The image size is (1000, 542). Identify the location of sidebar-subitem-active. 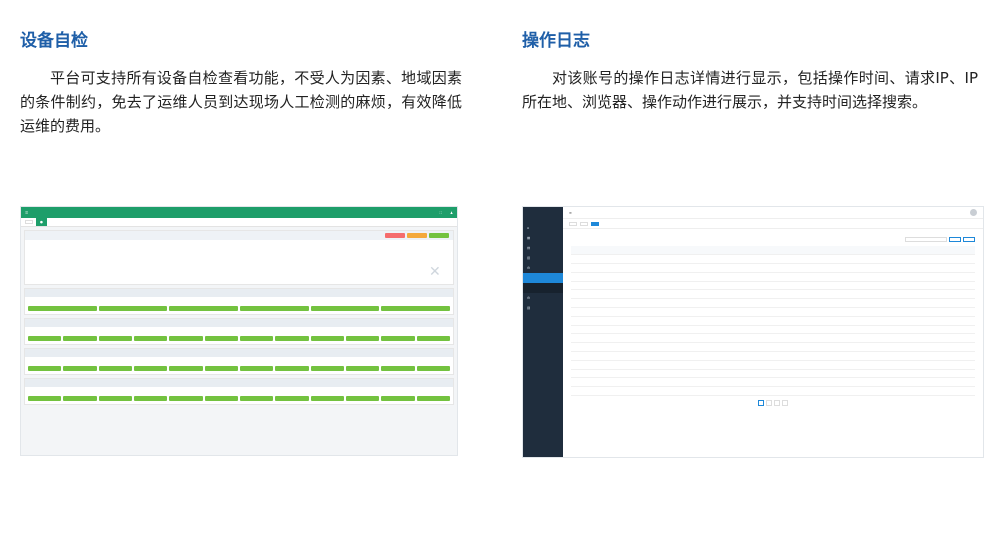
(543, 278).